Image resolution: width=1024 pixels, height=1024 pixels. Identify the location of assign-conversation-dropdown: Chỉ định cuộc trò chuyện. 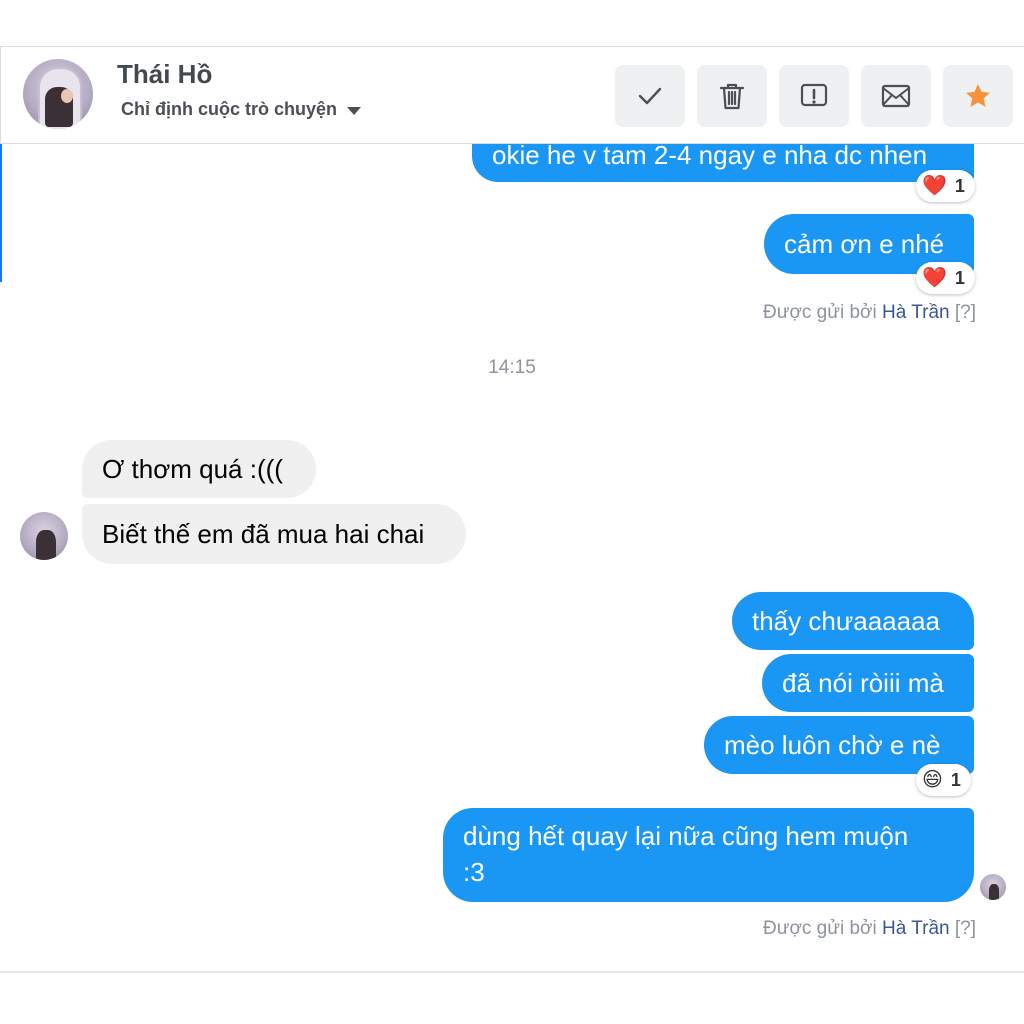
(241, 109).